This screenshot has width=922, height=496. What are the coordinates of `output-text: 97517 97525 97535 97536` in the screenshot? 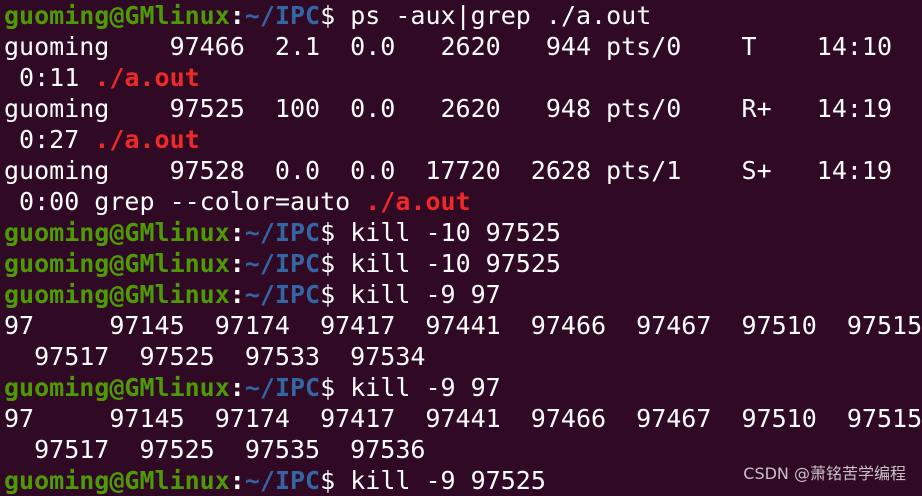 It's located at (215, 449).